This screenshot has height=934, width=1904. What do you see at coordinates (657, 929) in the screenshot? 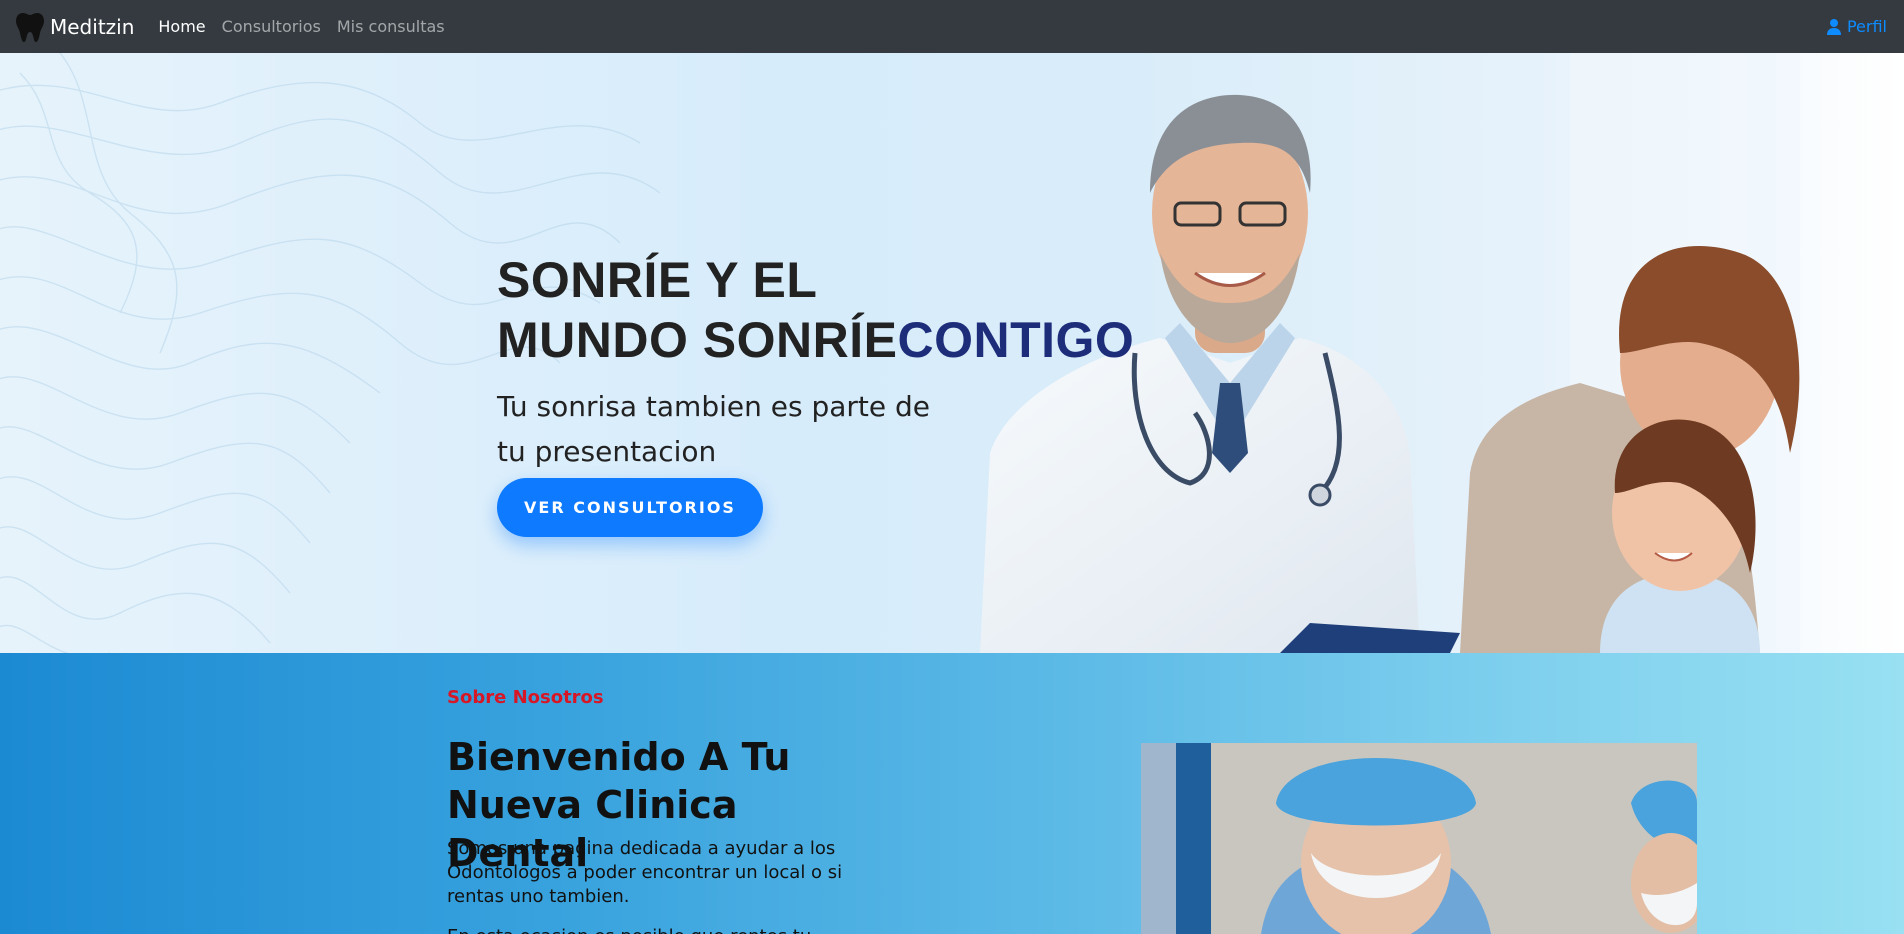
I see `about-text-2: En esta ocasion es posible que rentes tu` at bounding box center [657, 929].